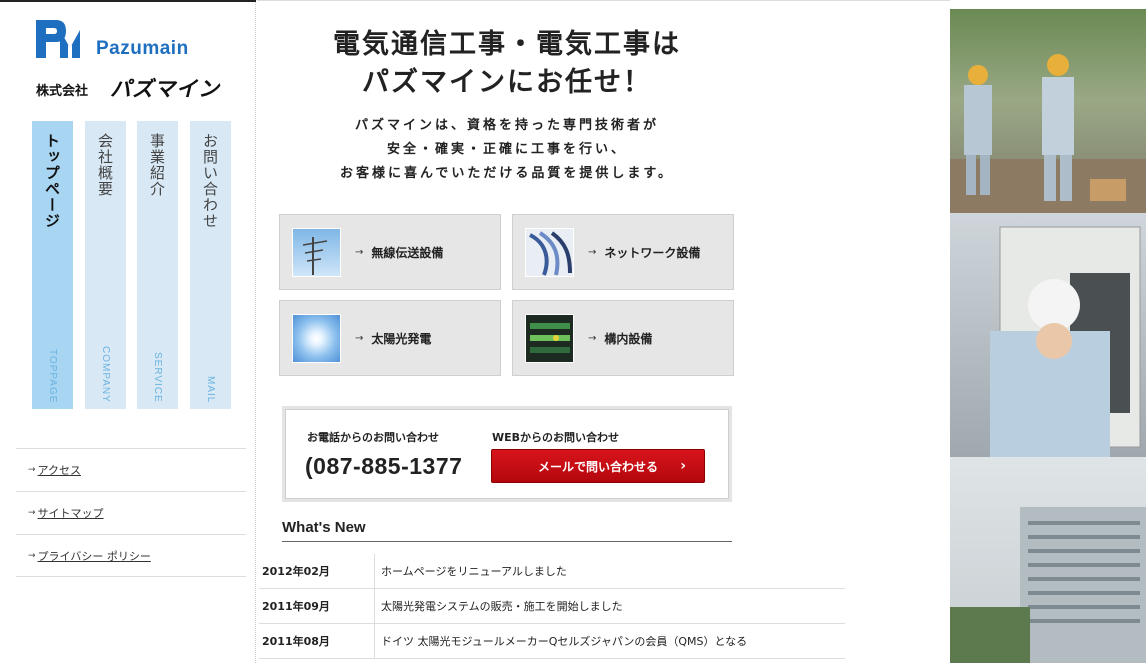 The width and height of the screenshot is (1146, 663). I want to click on logo-japanese-name: パズマイン, so click(165, 89).